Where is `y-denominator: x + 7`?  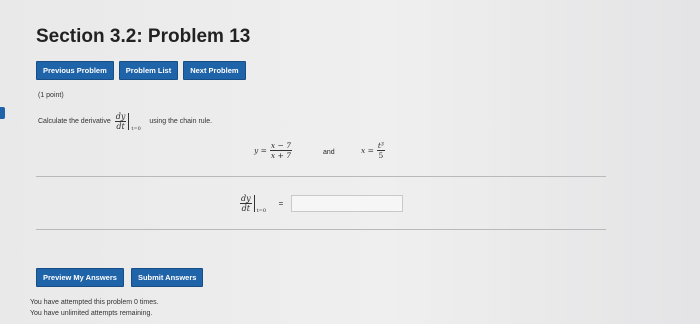
y-denominator: x + 7 is located at coordinates (280, 155).